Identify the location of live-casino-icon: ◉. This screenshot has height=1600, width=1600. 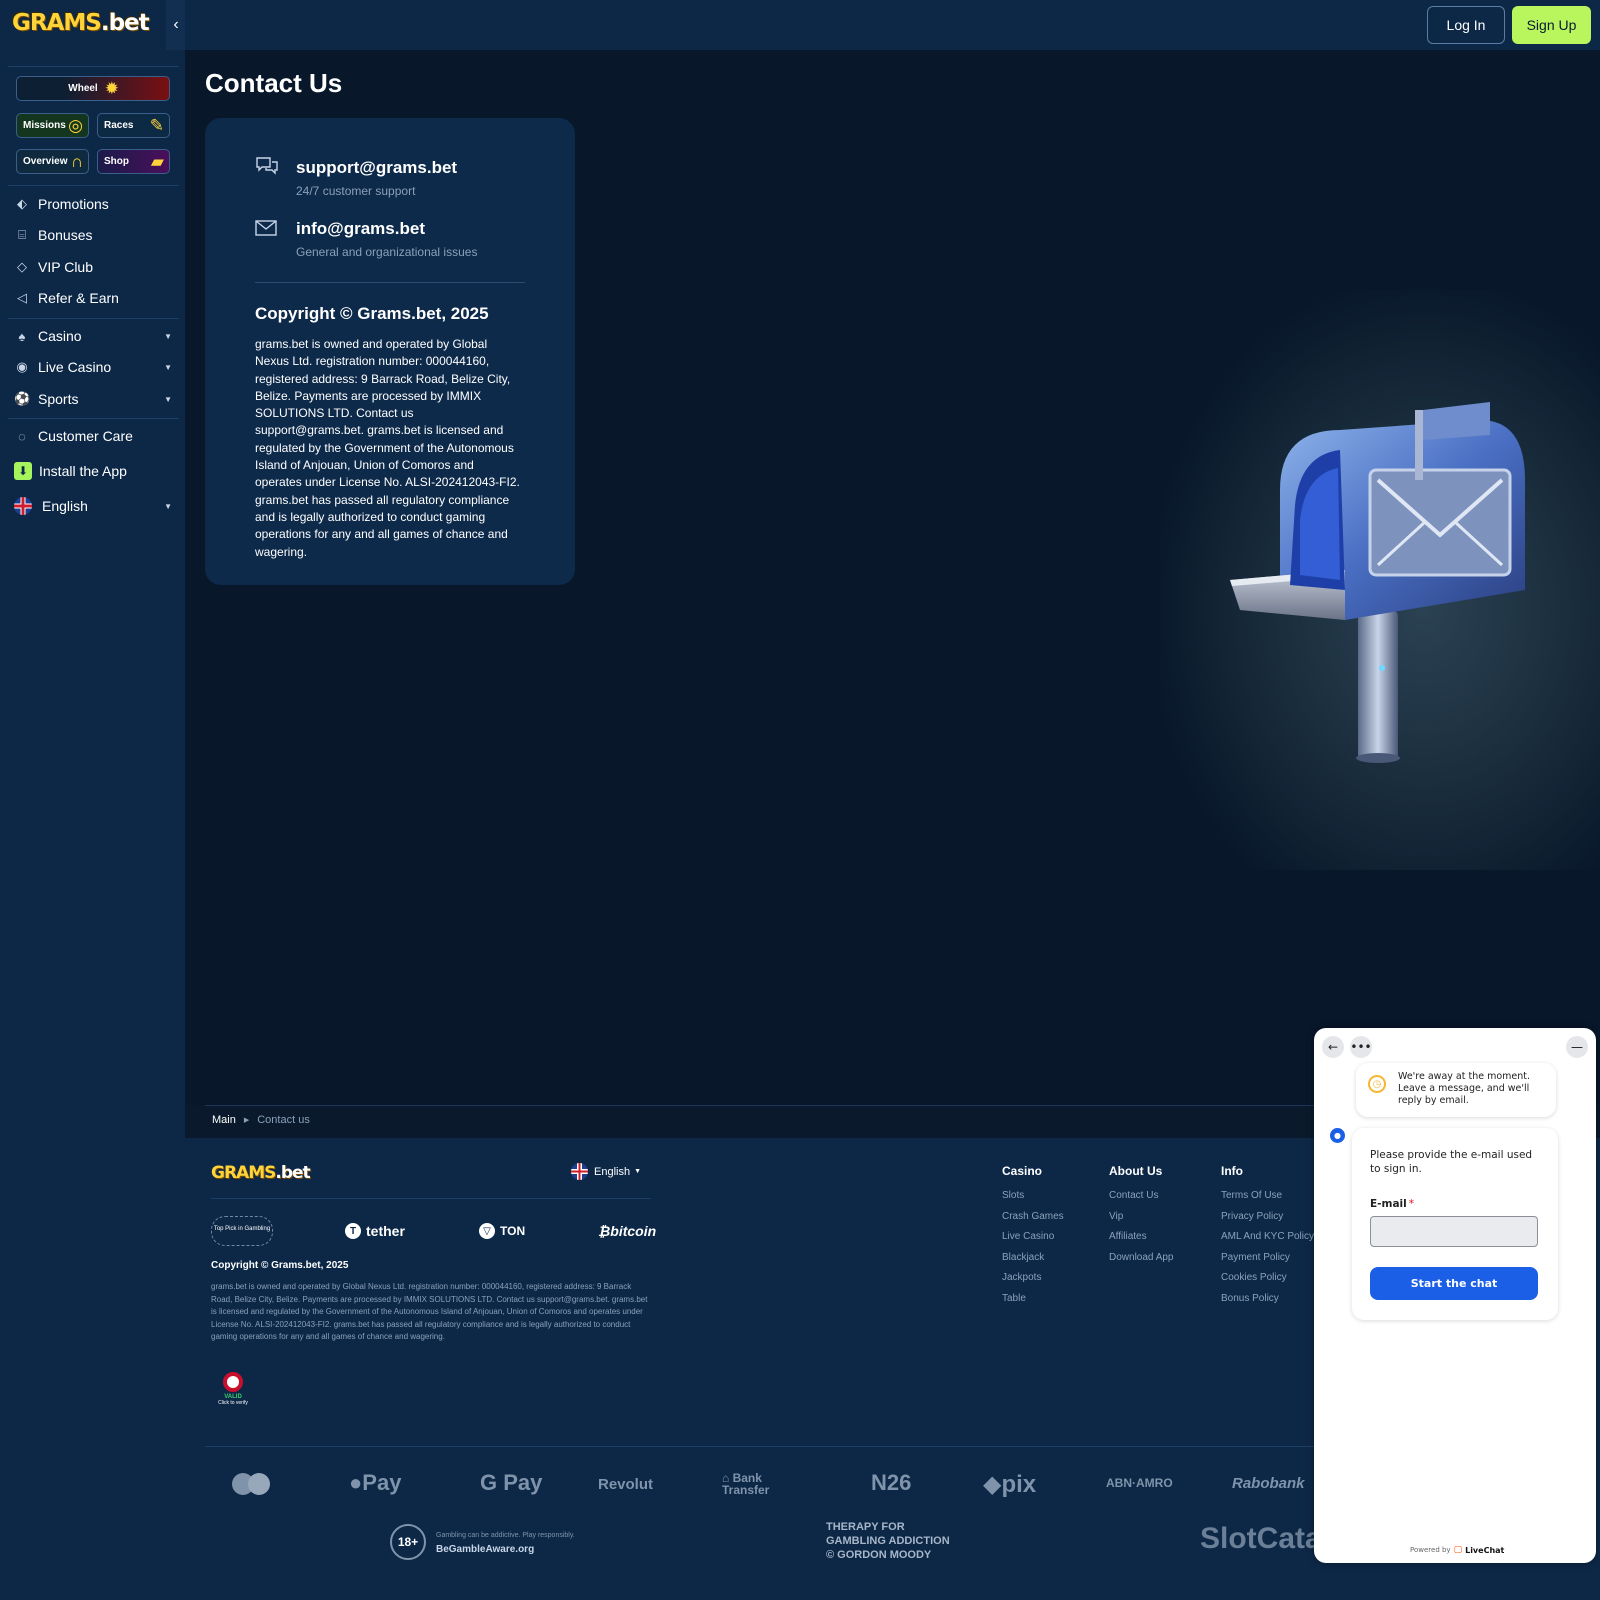
(22, 366).